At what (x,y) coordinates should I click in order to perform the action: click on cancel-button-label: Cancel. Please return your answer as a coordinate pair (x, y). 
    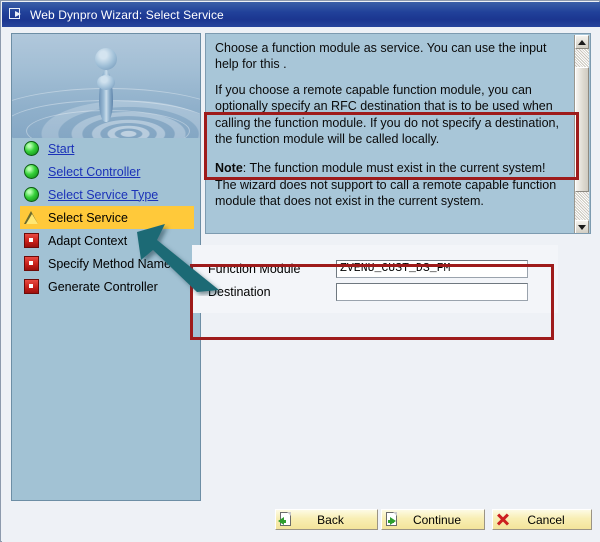
    Looking at the image, I should click on (546, 519).